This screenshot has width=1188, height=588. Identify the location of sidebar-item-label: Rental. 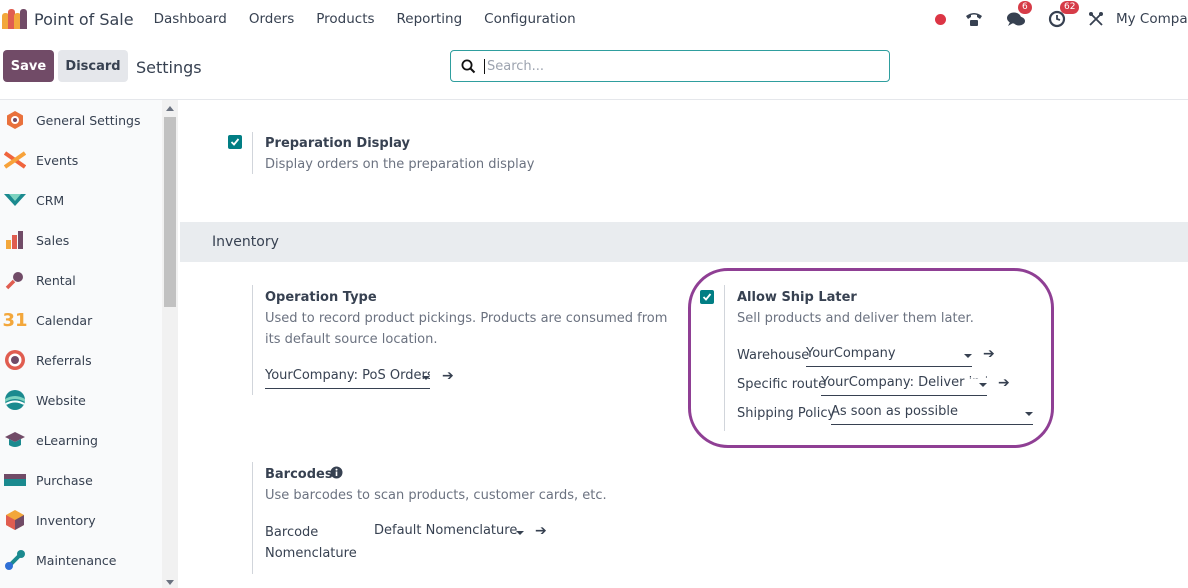
(56, 280).